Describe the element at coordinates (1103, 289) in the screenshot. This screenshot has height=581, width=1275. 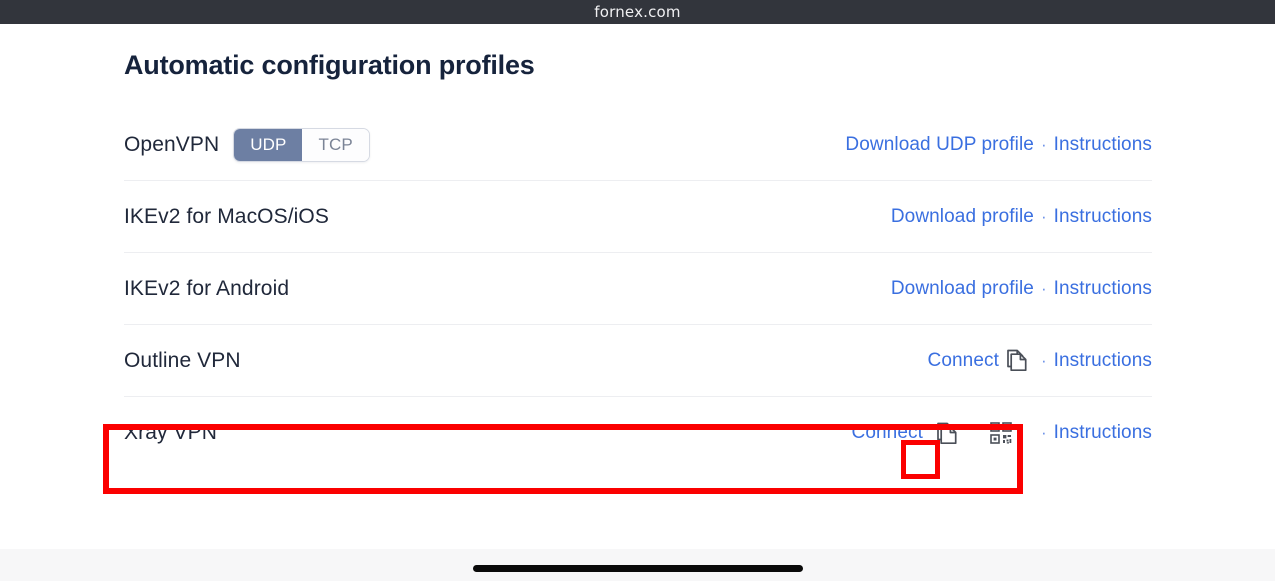
I see `instructions-link-ikev2-android: Instructions` at that location.